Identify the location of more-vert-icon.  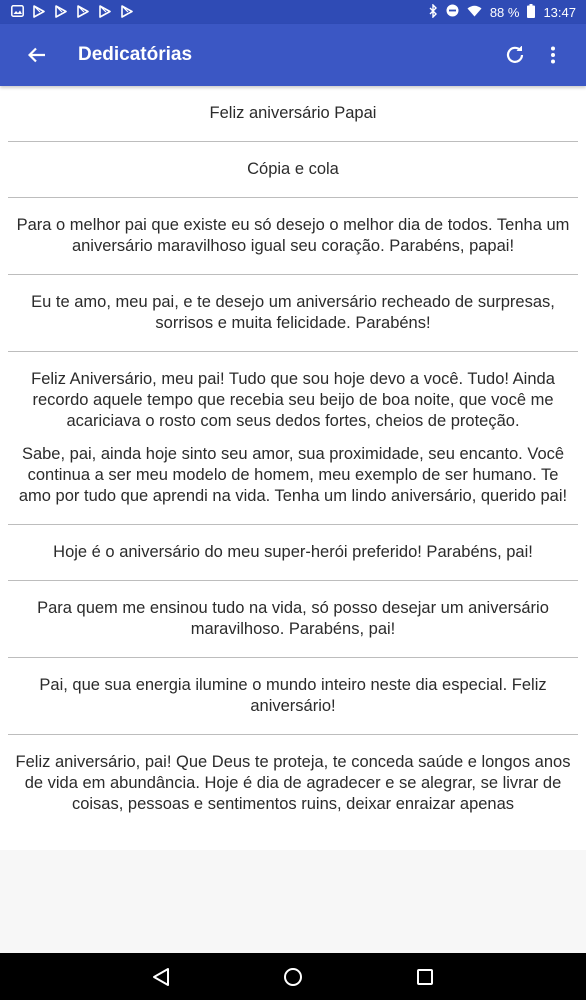
(553, 55).